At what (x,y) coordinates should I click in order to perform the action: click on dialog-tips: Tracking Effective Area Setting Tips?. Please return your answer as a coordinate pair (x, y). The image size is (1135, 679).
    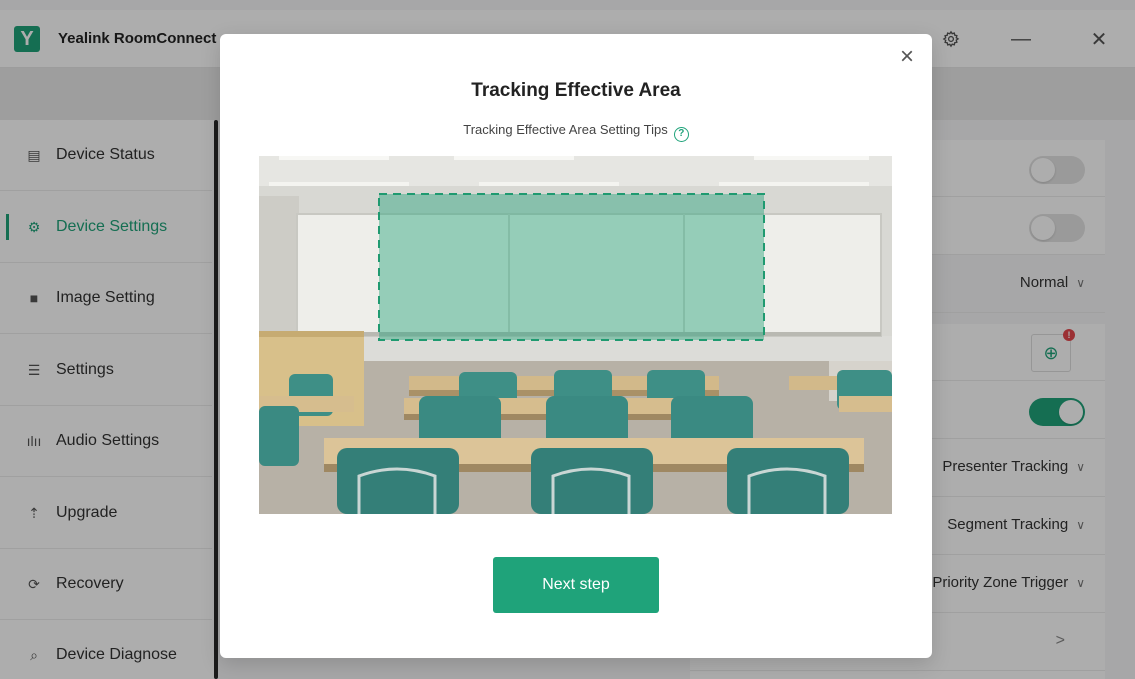
    Looking at the image, I should click on (576, 132).